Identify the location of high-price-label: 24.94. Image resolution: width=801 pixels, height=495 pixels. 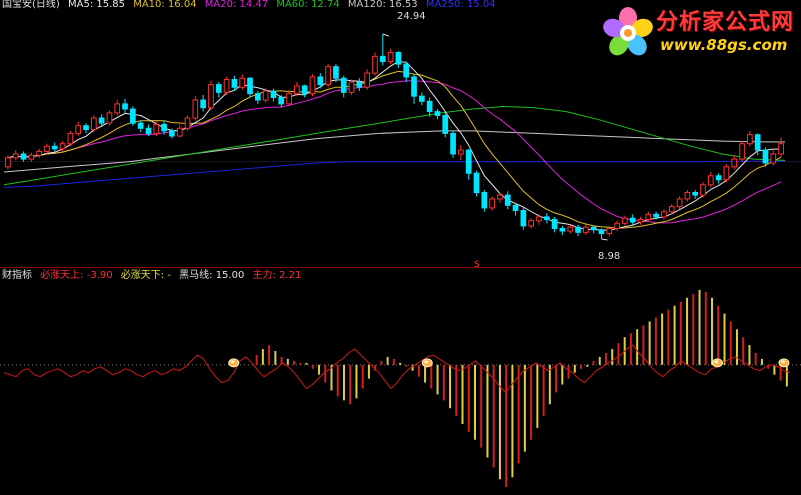
(411, 16).